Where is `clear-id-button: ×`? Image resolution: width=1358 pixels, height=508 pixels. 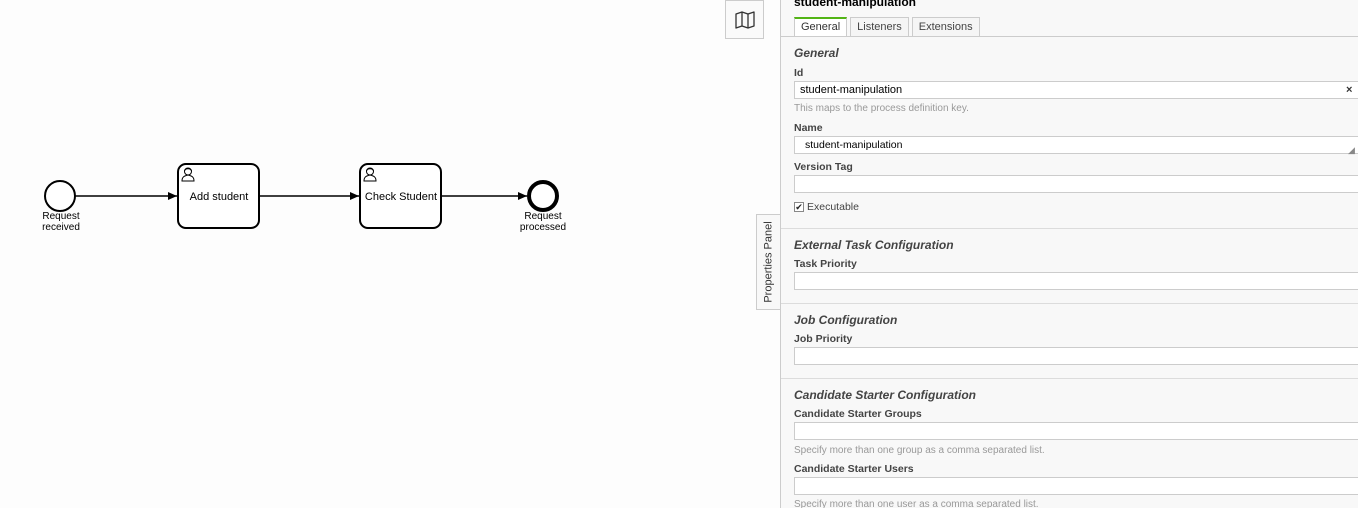 clear-id-button: × is located at coordinates (1349, 90).